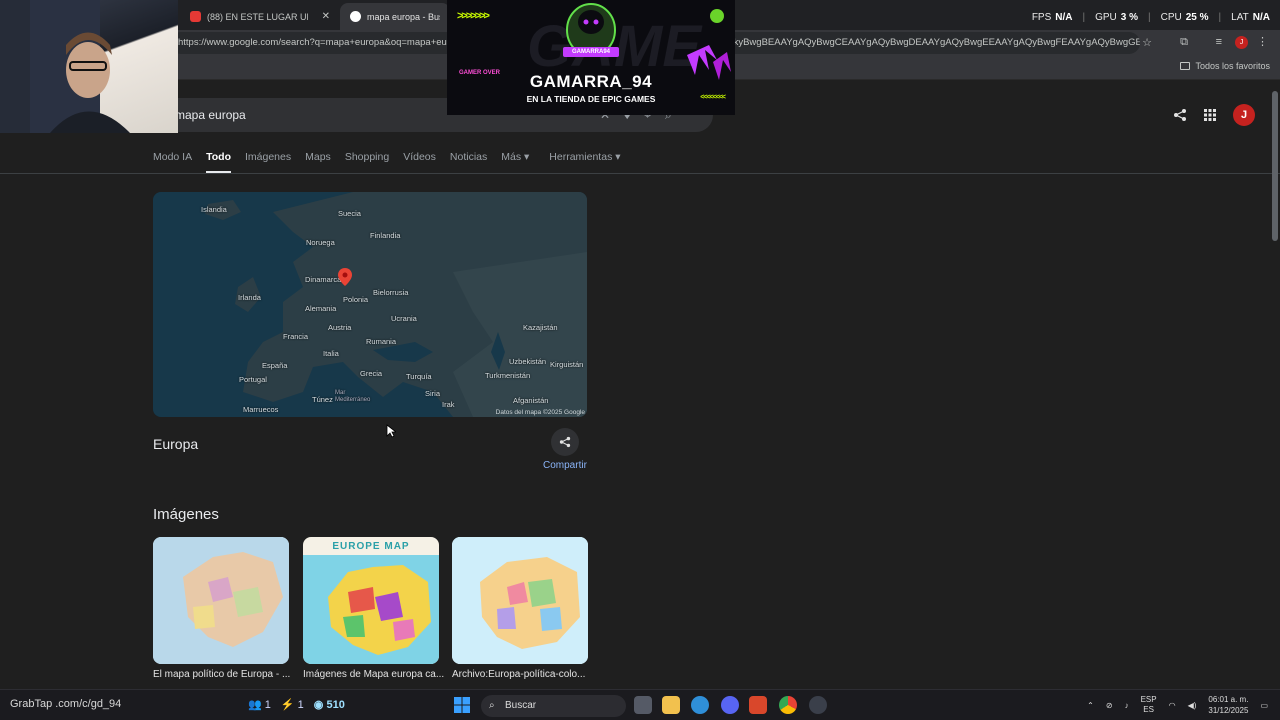 The height and width of the screenshot is (720, 1280). I want to click on microphone-icon: ♪, so click(1127, 705).